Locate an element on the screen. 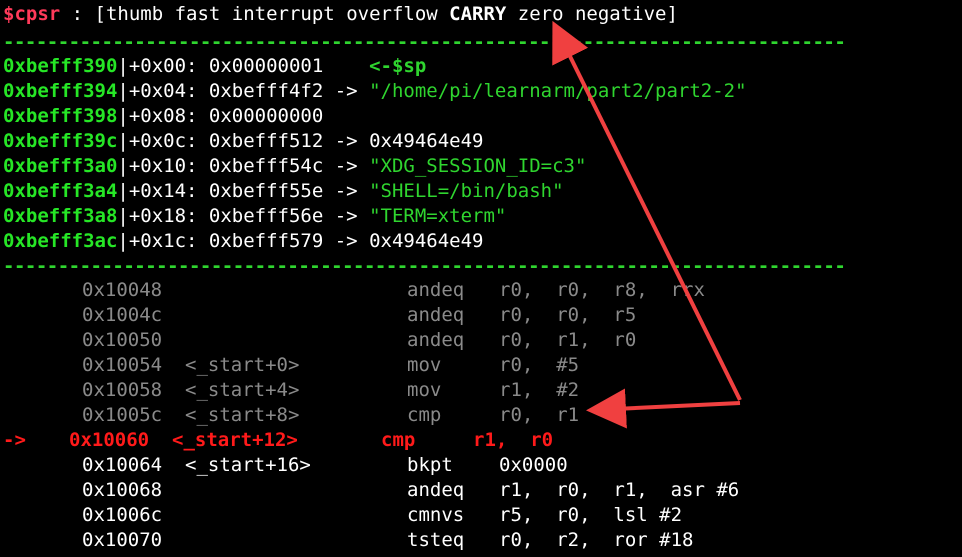 Image resolution: width=962 pixels, height=557 pixels. instruction-operands: r0, r1, r0 is located at coordinates (568, 340).